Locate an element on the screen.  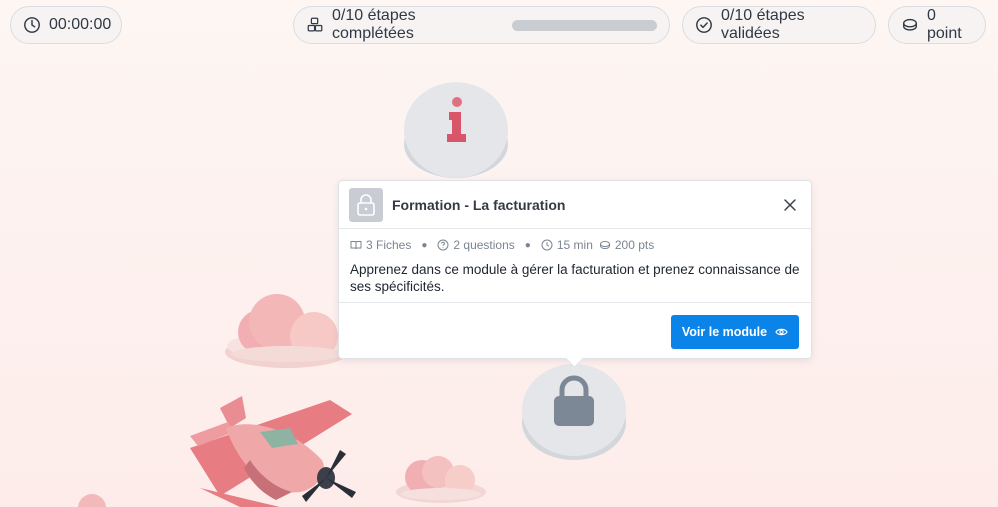
timer-pill: 00:00:00 is located at coordinates (66, 25).